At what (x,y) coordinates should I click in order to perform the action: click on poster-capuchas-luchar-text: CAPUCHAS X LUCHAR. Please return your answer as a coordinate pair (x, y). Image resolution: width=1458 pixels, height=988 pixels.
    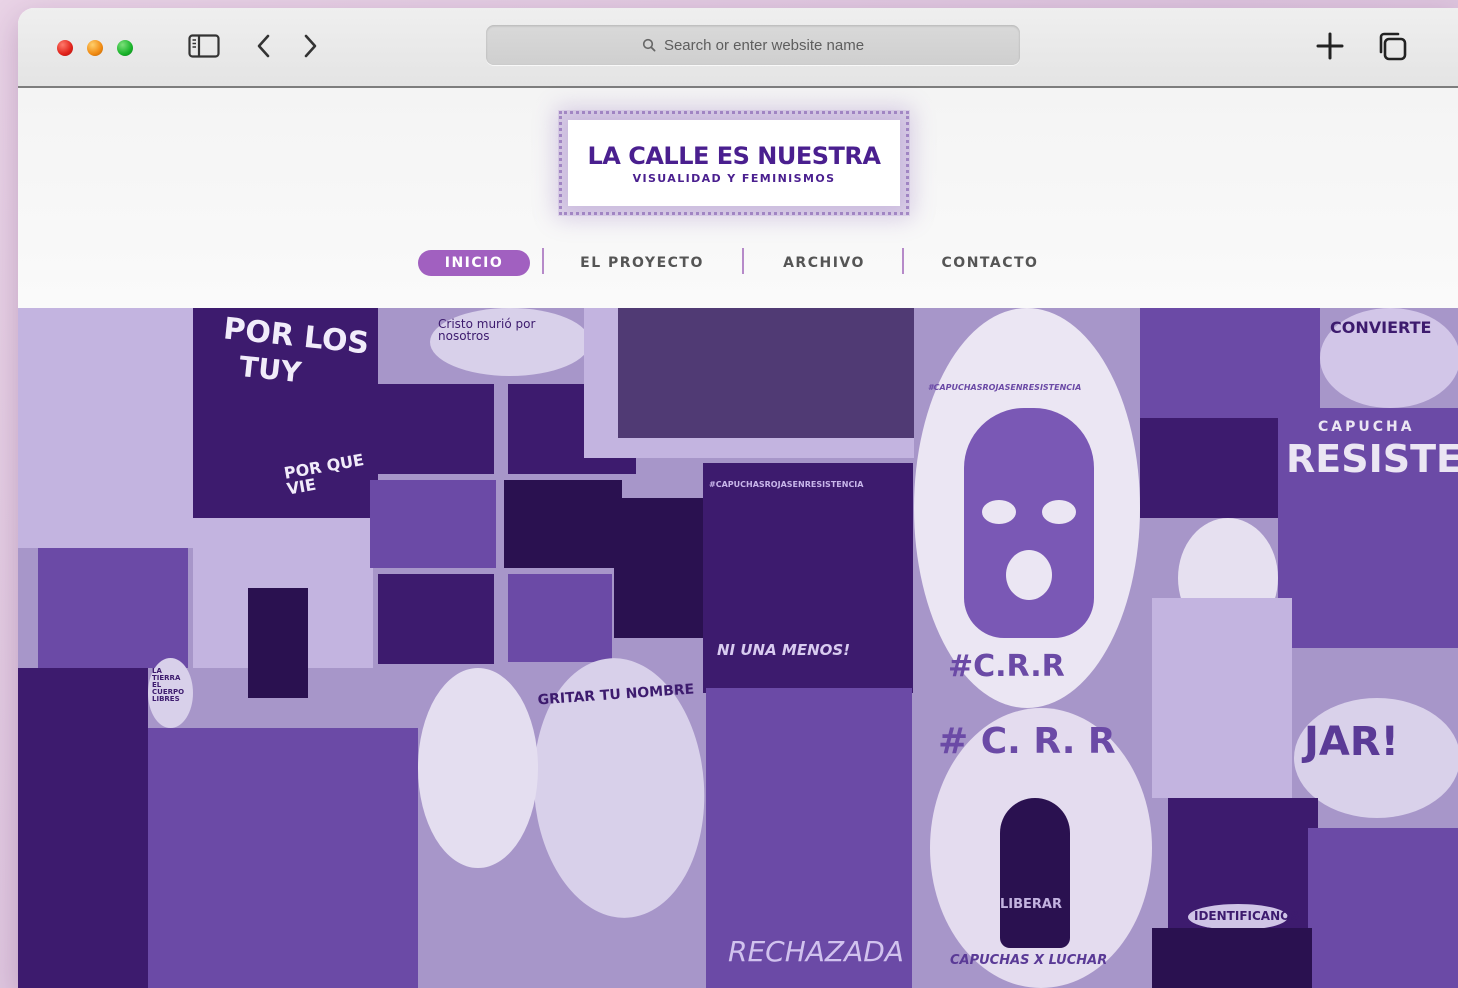
    Looking at the image, I should click on (1029, 960).